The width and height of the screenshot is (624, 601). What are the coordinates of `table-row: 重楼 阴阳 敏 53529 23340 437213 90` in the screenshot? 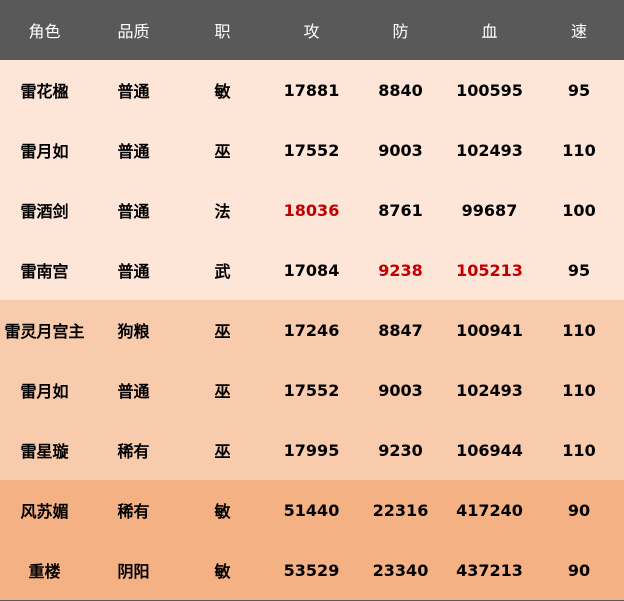 It's located at (312, 570).